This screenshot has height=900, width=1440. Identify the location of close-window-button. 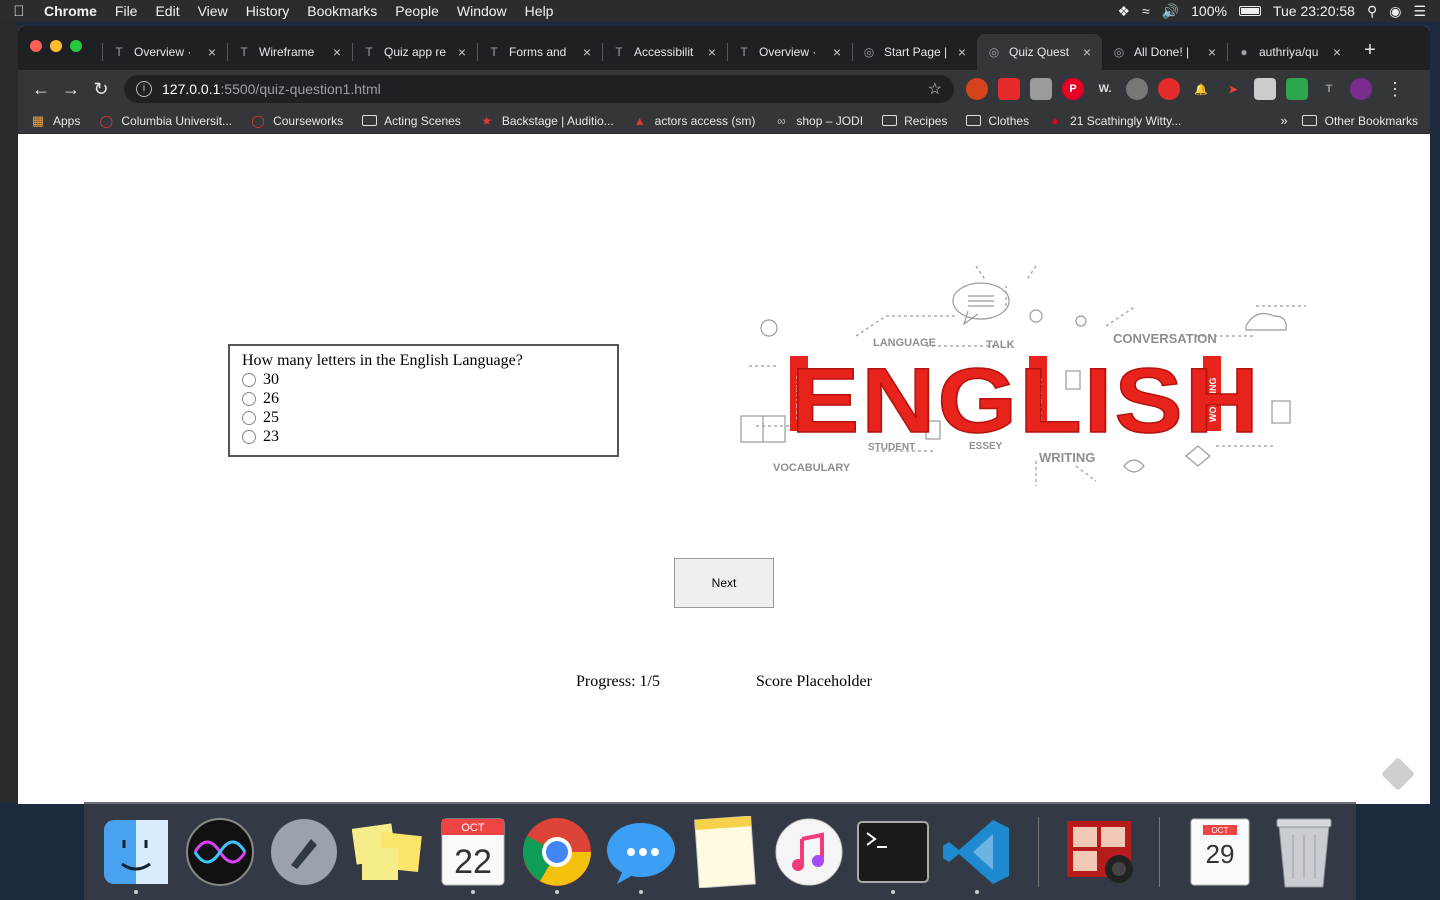
(36, 46).